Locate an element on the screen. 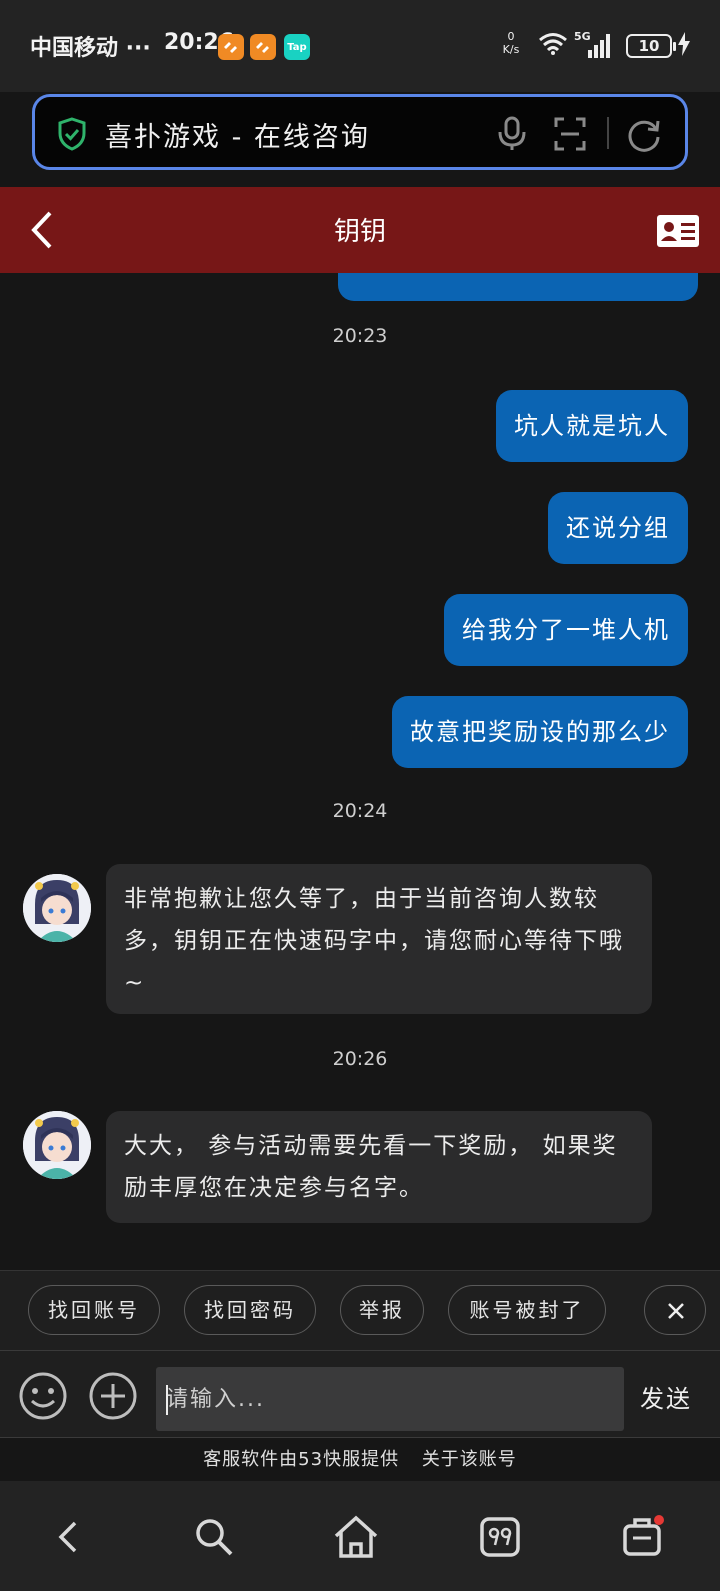  about-account-link: 关于该账号 is located at coordinates (469, 1459).